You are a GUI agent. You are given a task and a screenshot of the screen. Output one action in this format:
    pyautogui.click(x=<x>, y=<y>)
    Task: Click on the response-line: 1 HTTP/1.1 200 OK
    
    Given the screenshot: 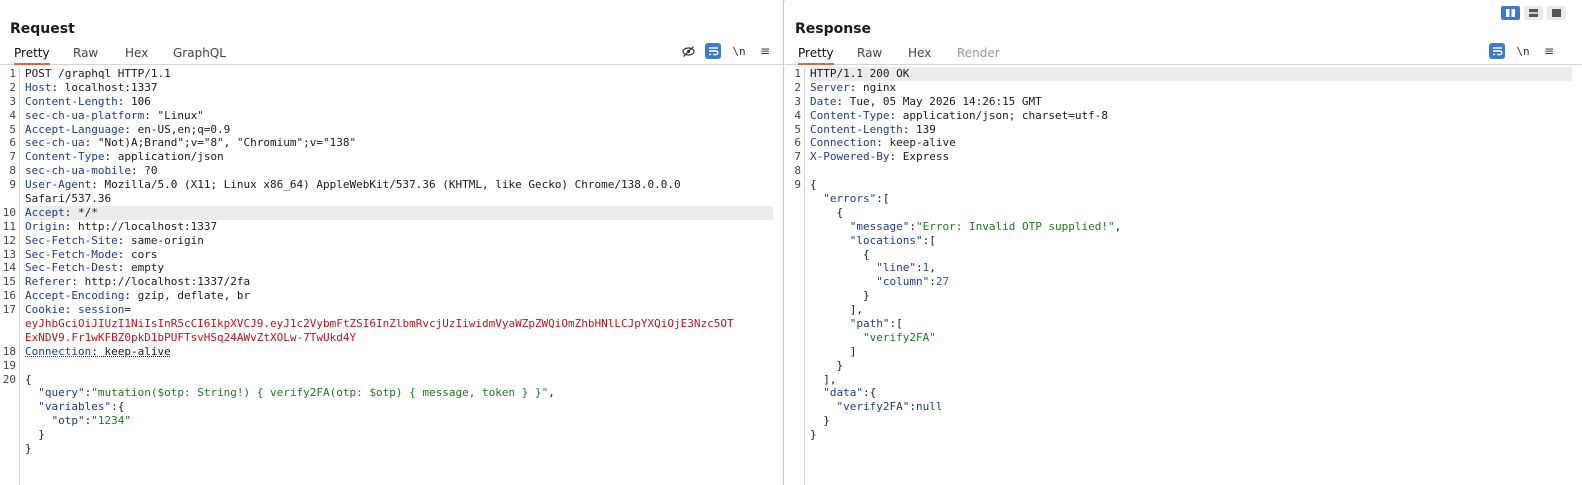 What is the action you would take?
    pyautogui.click(x=1183, y=74)
    